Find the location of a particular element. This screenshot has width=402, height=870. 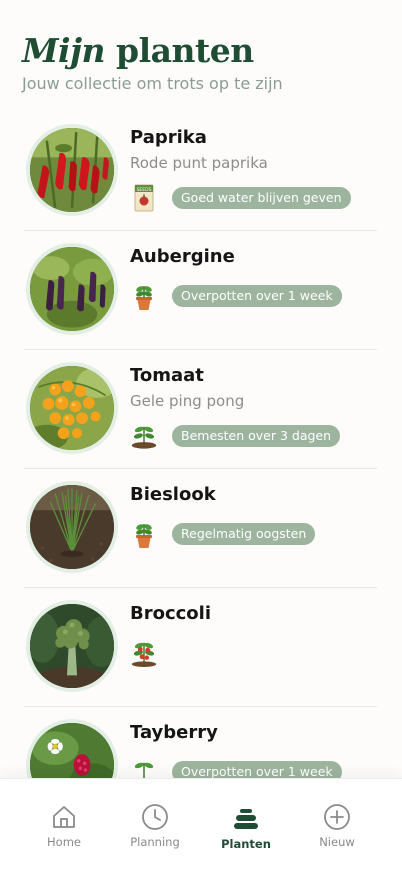

aubergine-photo is located at coordinates (72, 289).